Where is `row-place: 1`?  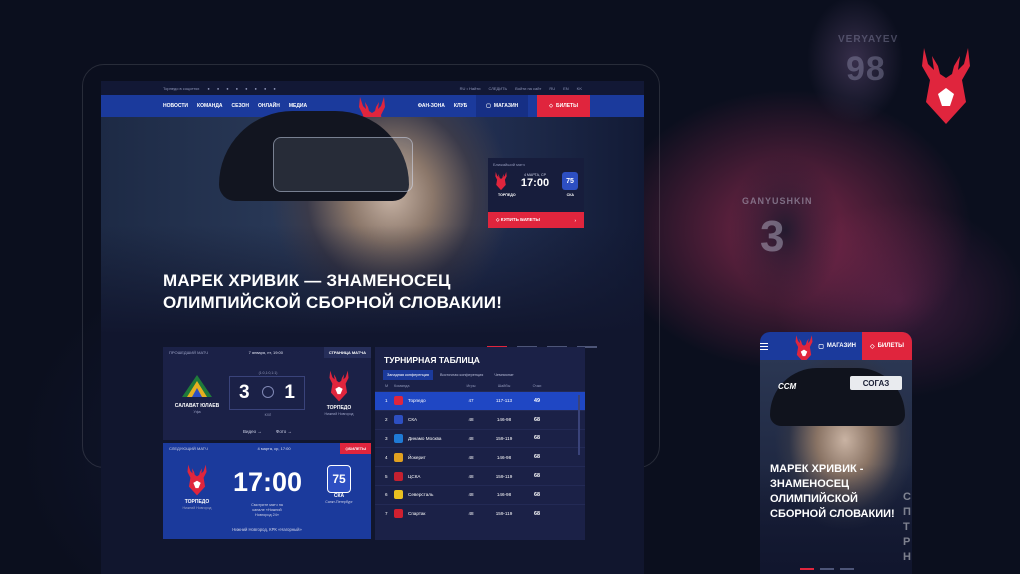
row-place: 1 is located at coordinates (386, 401).